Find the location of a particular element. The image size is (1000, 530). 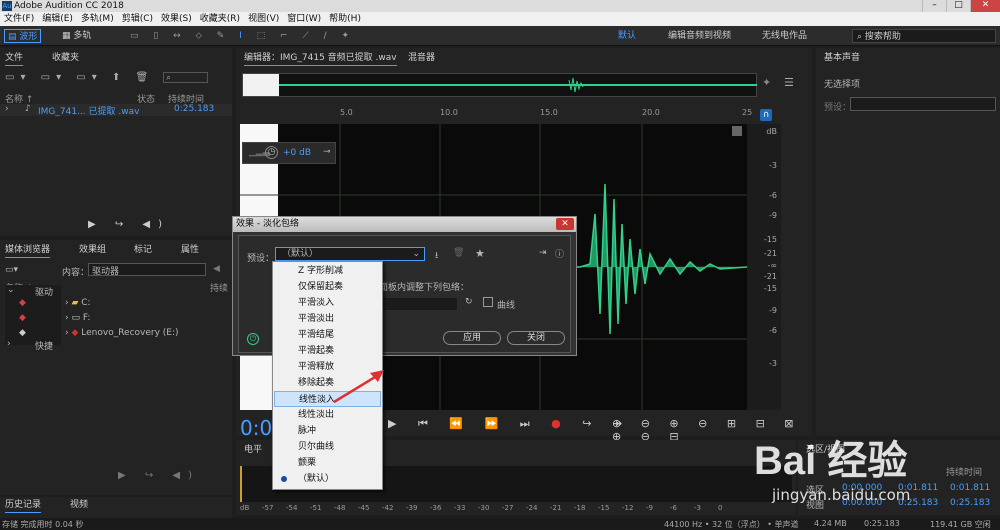

menu-edit: 编辑(E) is located at coordinates (57, 19).